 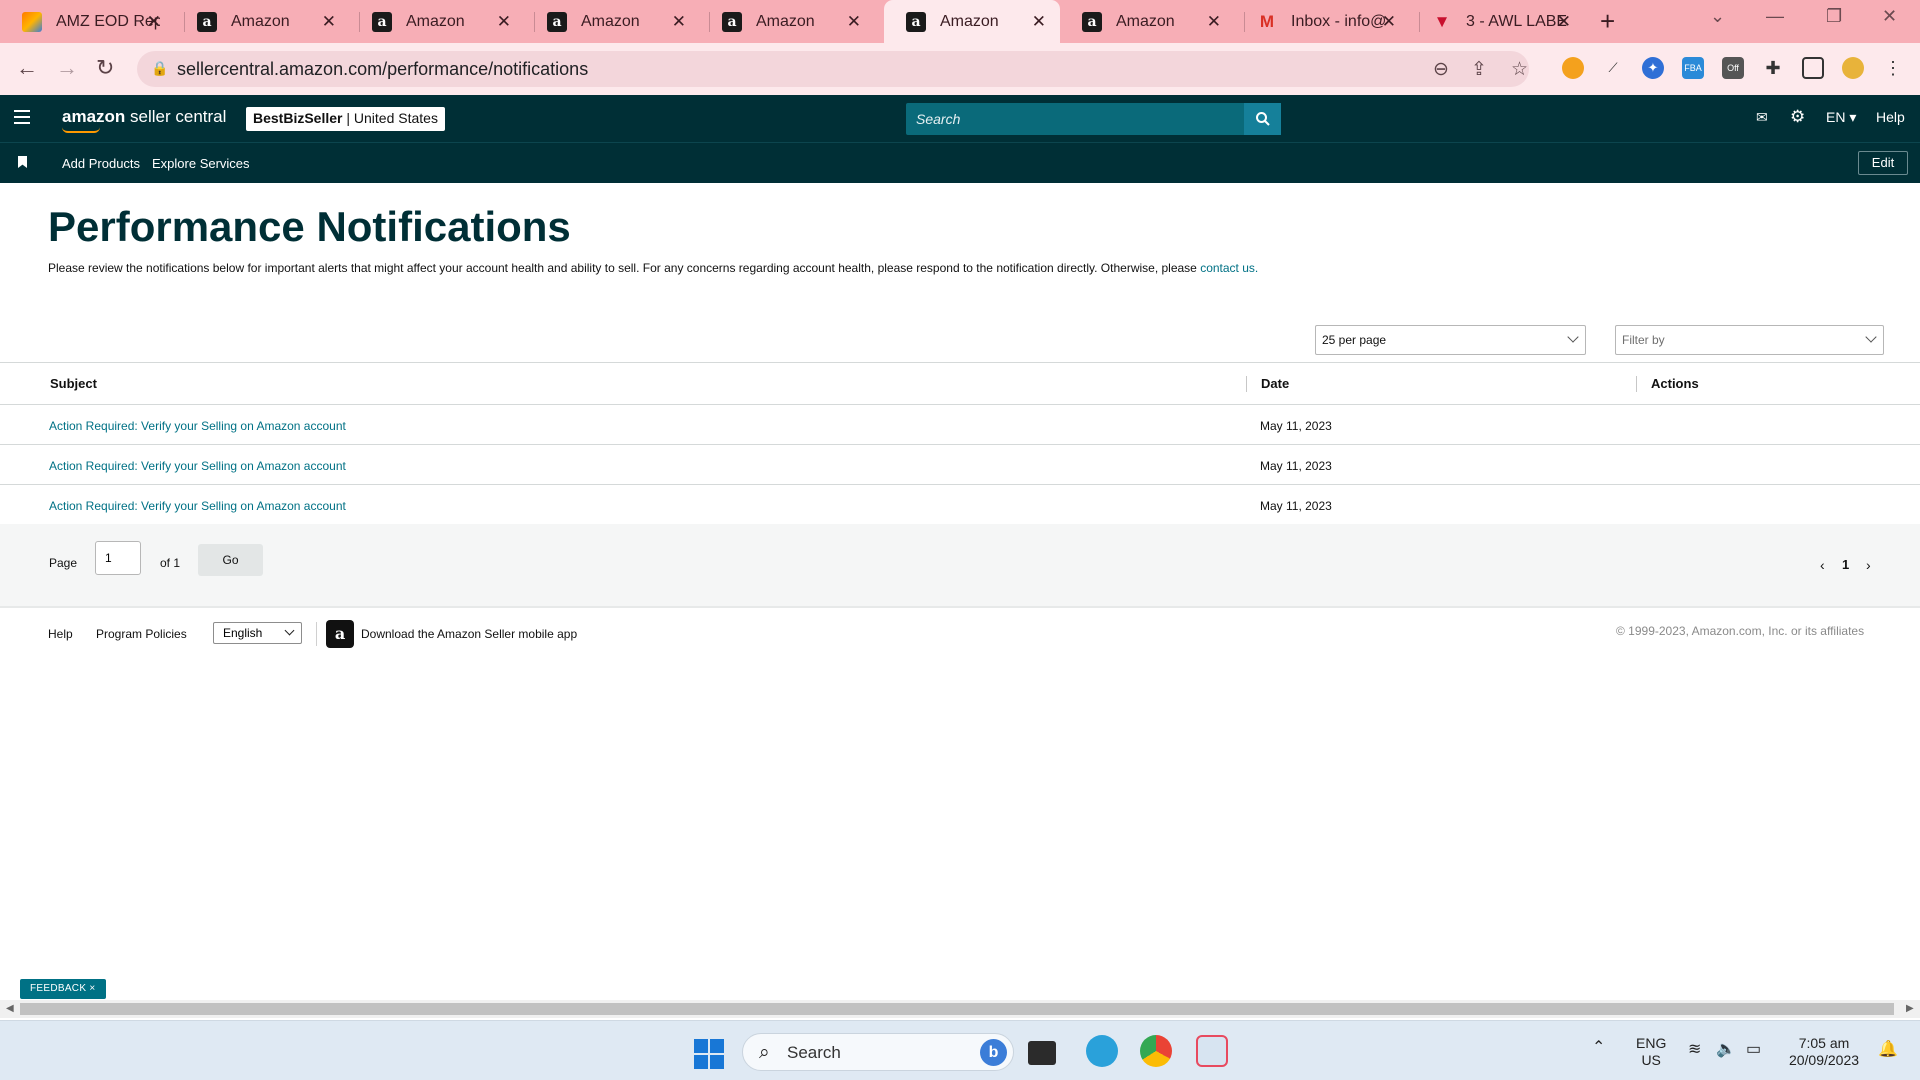 I want to click on extension-icon: ⟋, so click(x=1613, y=68).